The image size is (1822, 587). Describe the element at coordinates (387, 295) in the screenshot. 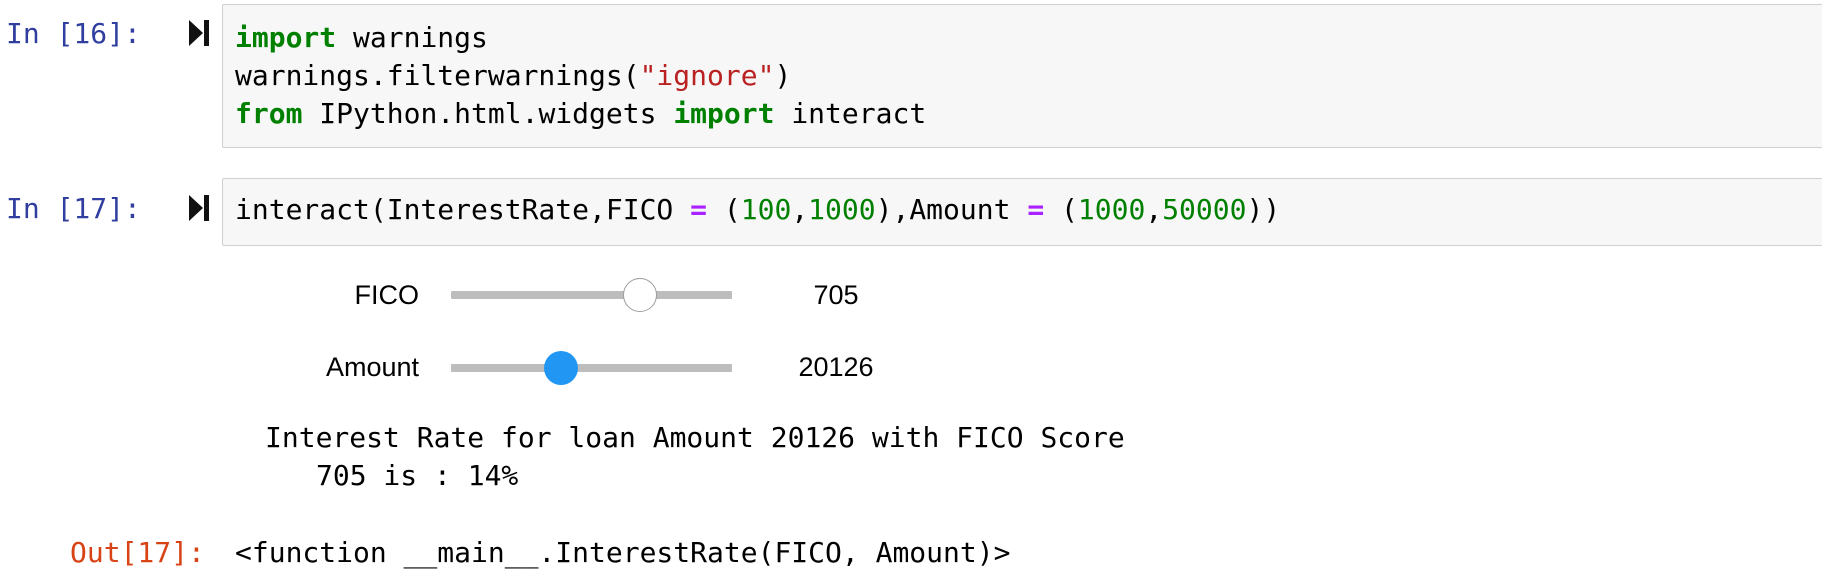

I see `fico-slider-label: FICO` at that location.